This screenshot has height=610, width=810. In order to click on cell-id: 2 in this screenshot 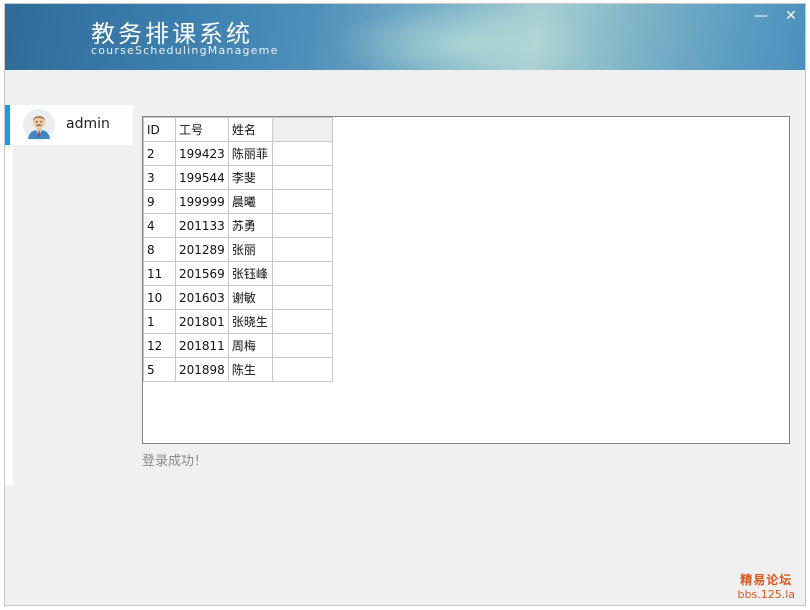, I will do `click(159, 153)`.